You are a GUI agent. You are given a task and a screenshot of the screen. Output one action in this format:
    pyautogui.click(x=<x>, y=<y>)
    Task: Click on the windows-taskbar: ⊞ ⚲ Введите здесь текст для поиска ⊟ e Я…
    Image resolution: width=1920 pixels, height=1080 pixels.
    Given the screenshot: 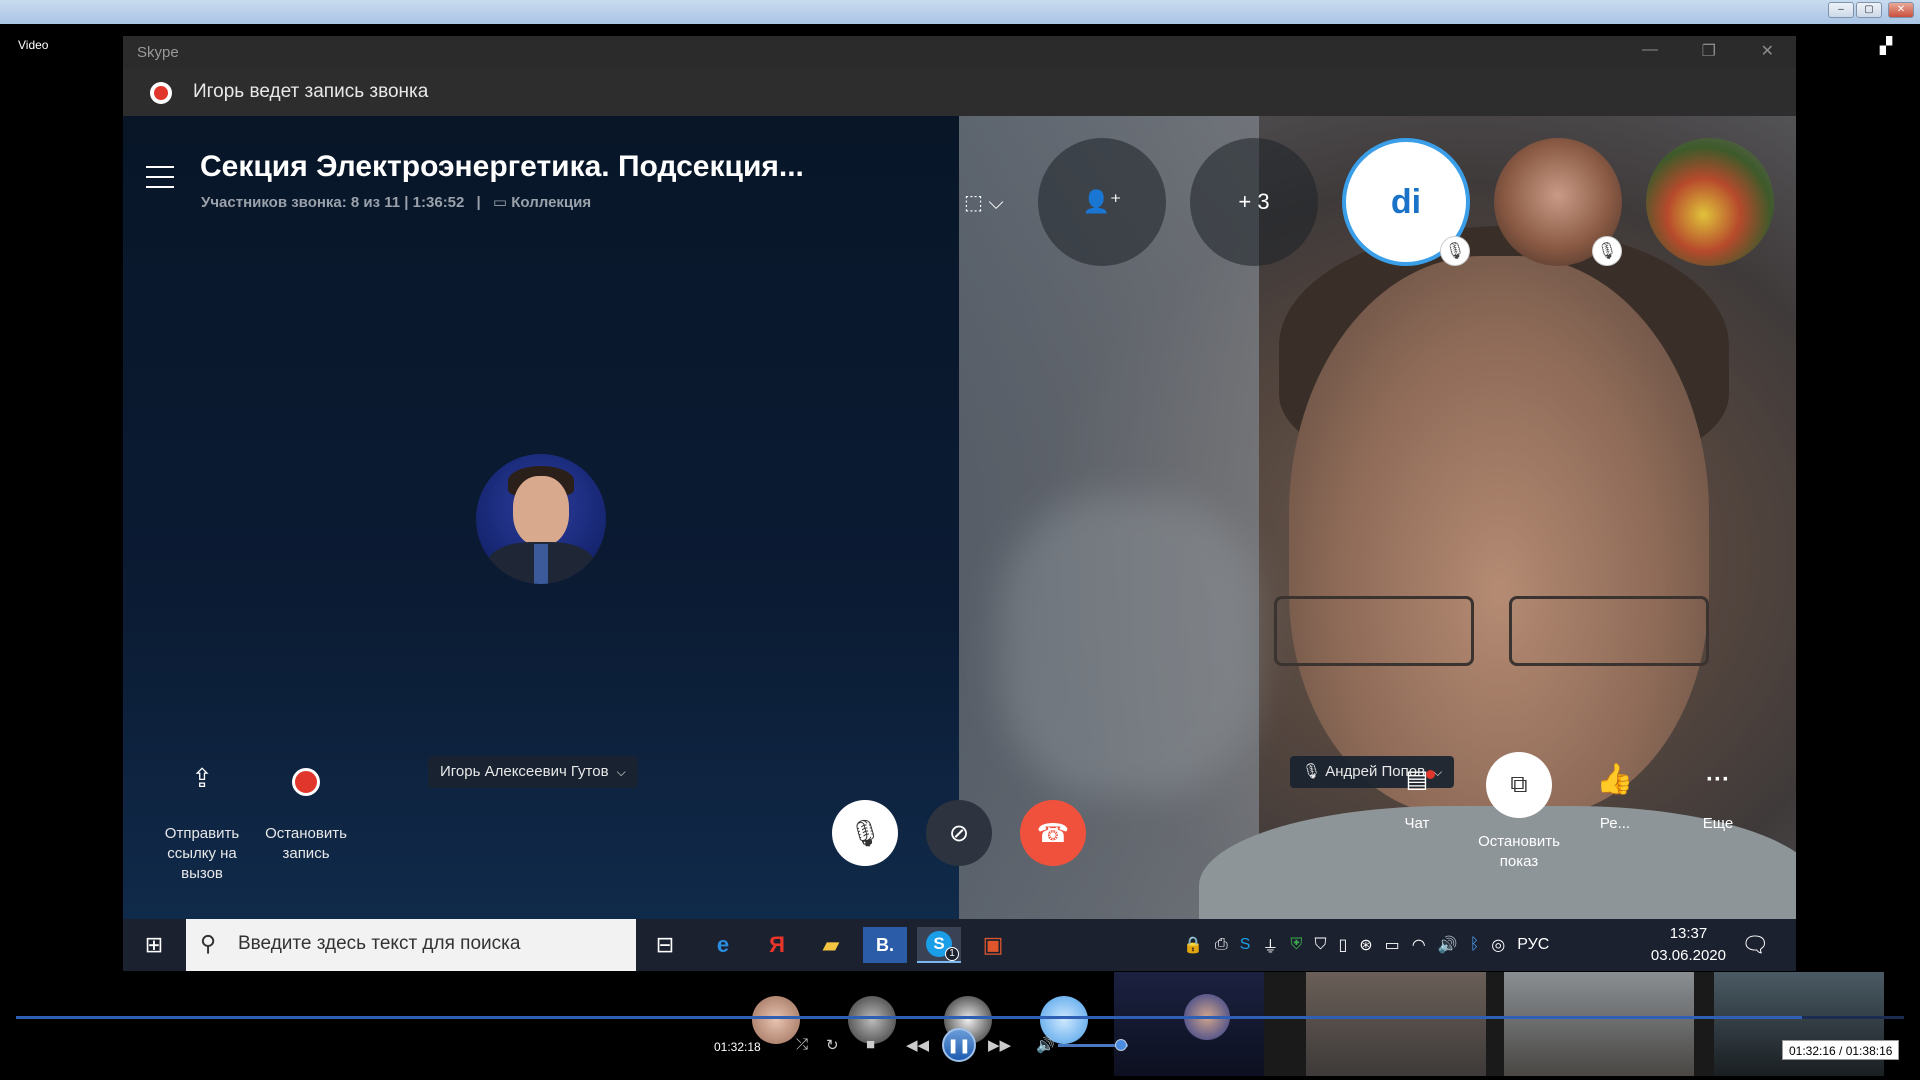 What is the action you would take?
    pyautogui.click(x=959, y=945)
    